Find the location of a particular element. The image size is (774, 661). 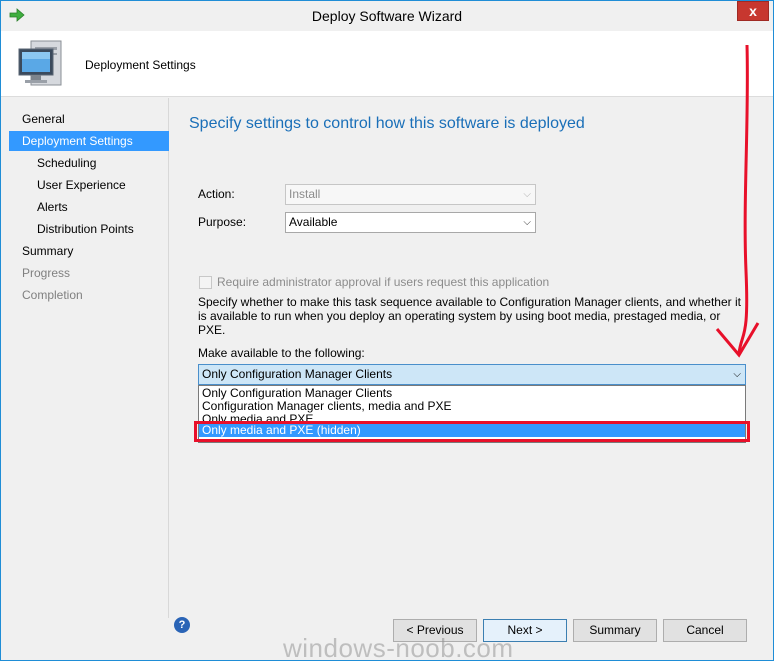

purpose-select: Available ⌵ is located at coordinates (410, 222).